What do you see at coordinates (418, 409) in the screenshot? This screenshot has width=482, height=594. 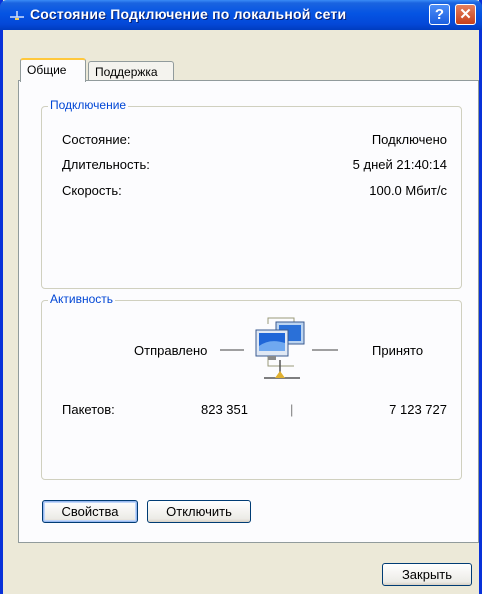 I see `packets-received-value: 7 123 727` at bounding box center [418, 409].